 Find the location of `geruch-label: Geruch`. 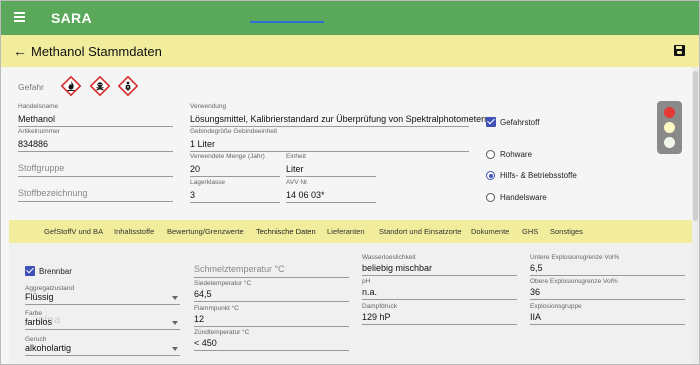

geruch-label: Geruch is located at coordinates (36, 339).